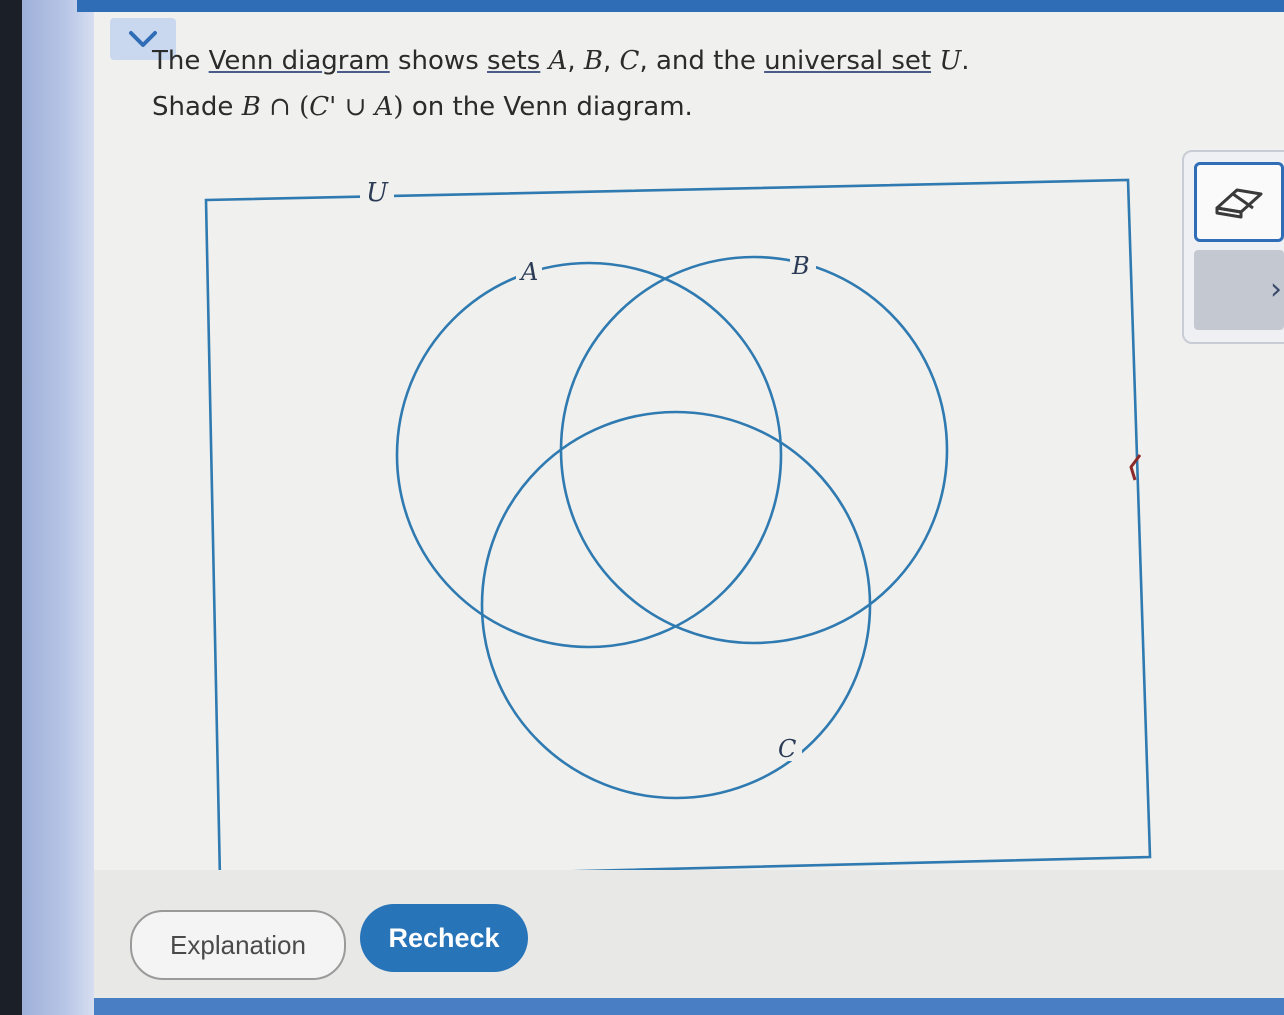 The image size is (1284, 1015). I want to click on universe-label: U, so click(377, 193).